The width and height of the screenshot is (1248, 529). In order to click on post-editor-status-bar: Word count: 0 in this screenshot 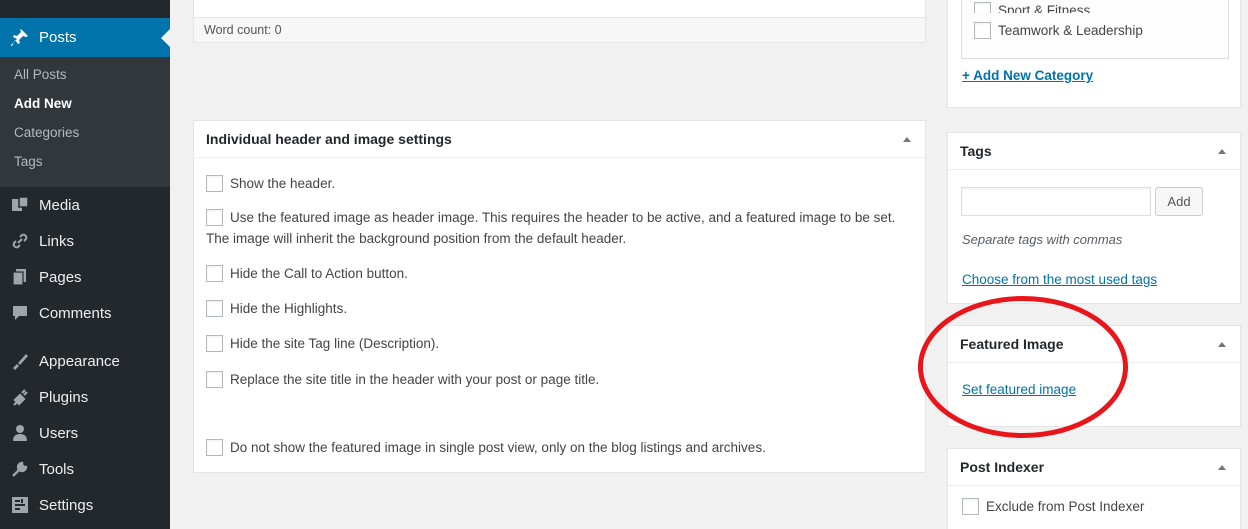, I will do `click(559, 21)`.